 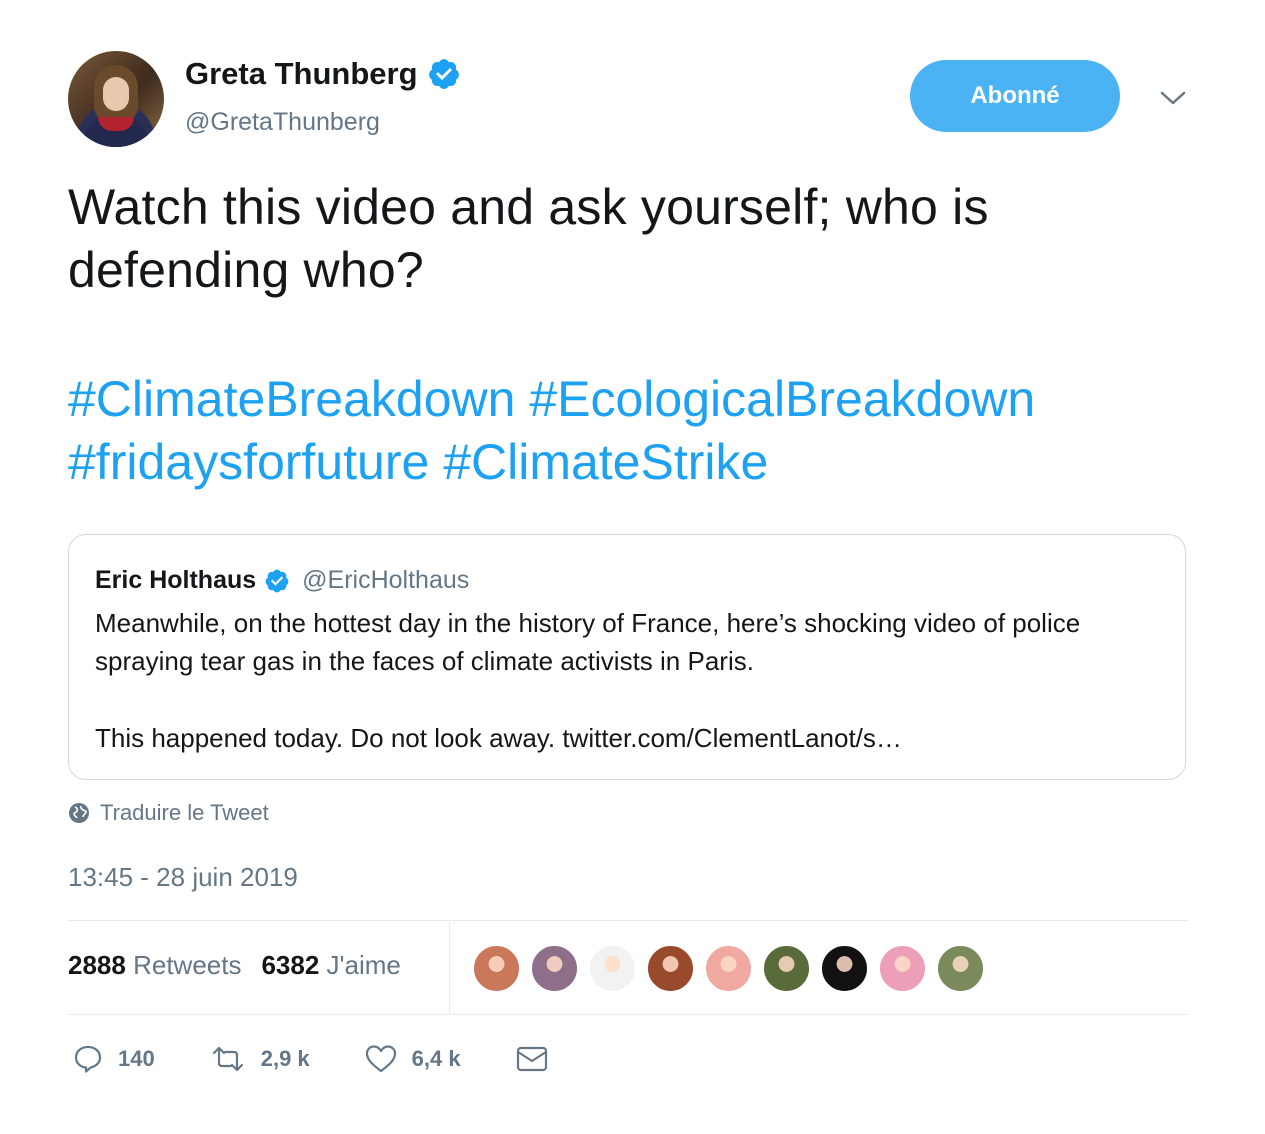 I want to click on retweet-button: 2,9 k, so click(x=259, y=1059).